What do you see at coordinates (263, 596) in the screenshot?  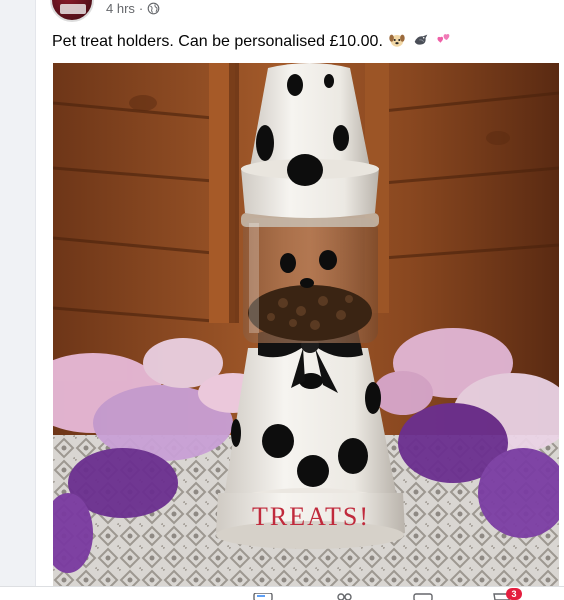 I see `news-feed-icon` at bounding box center [263, 596].